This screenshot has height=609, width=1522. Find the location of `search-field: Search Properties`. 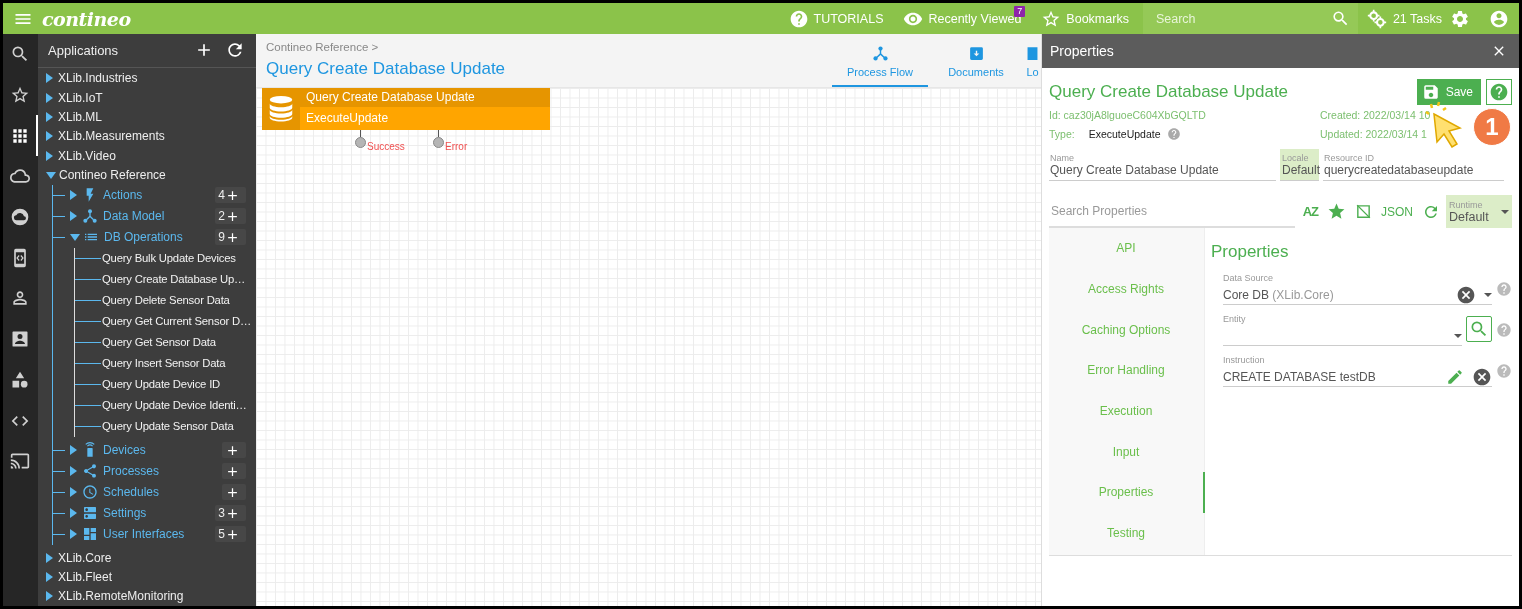

search-field: Search Properties is located at coordinates (1172, 210).